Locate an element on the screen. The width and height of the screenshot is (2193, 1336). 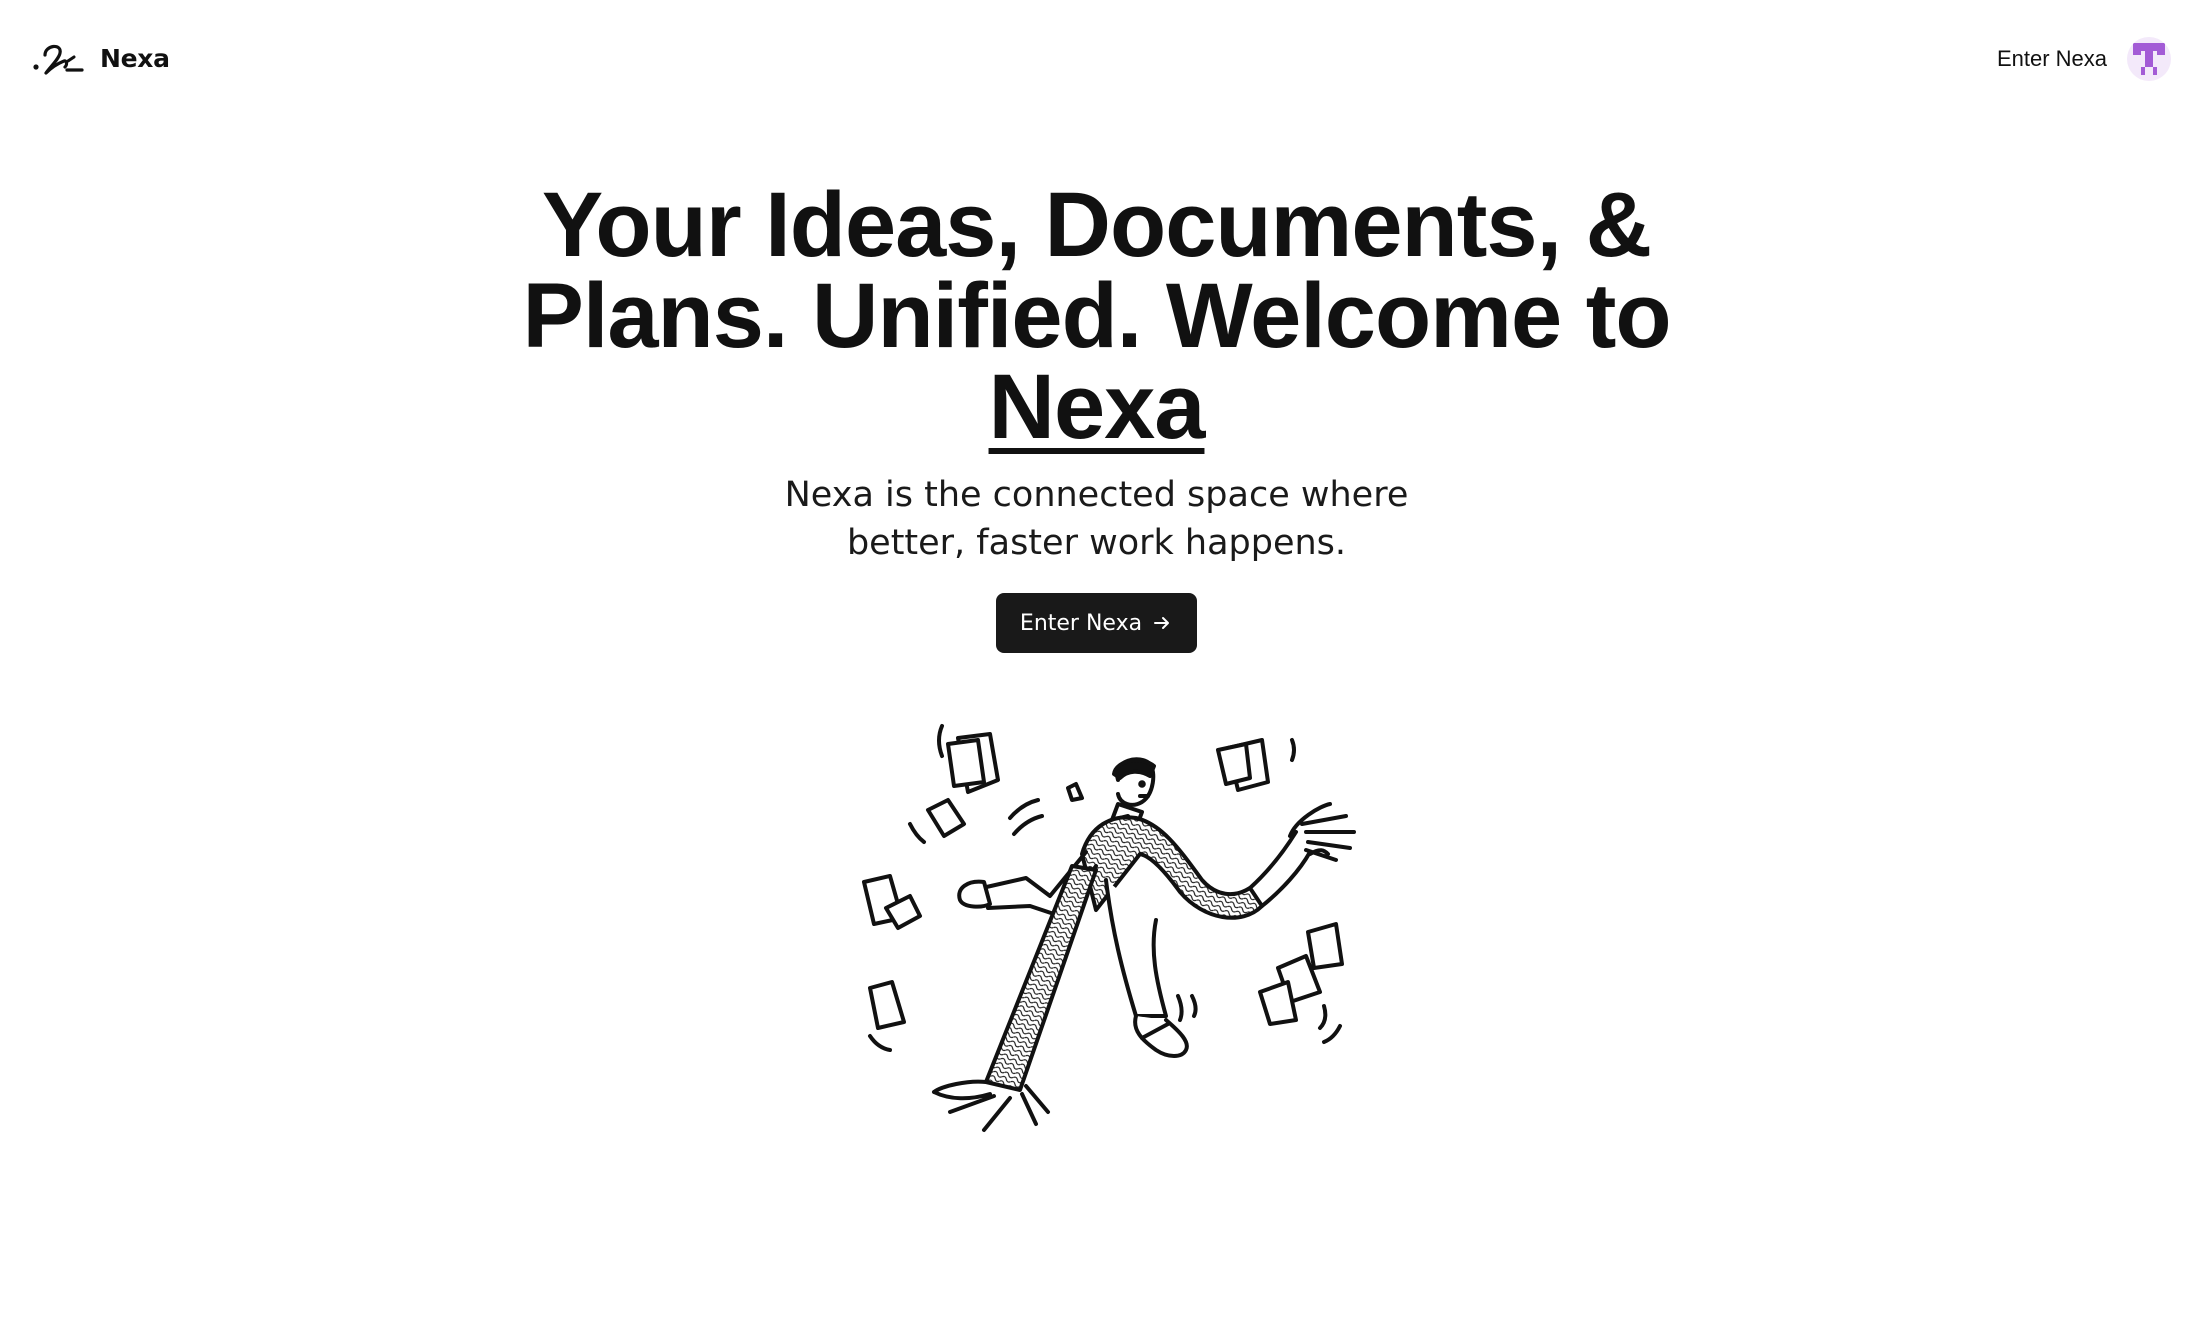
enter-nexa-button-label: Enter Nexa is located at coordinates (1081, 623).